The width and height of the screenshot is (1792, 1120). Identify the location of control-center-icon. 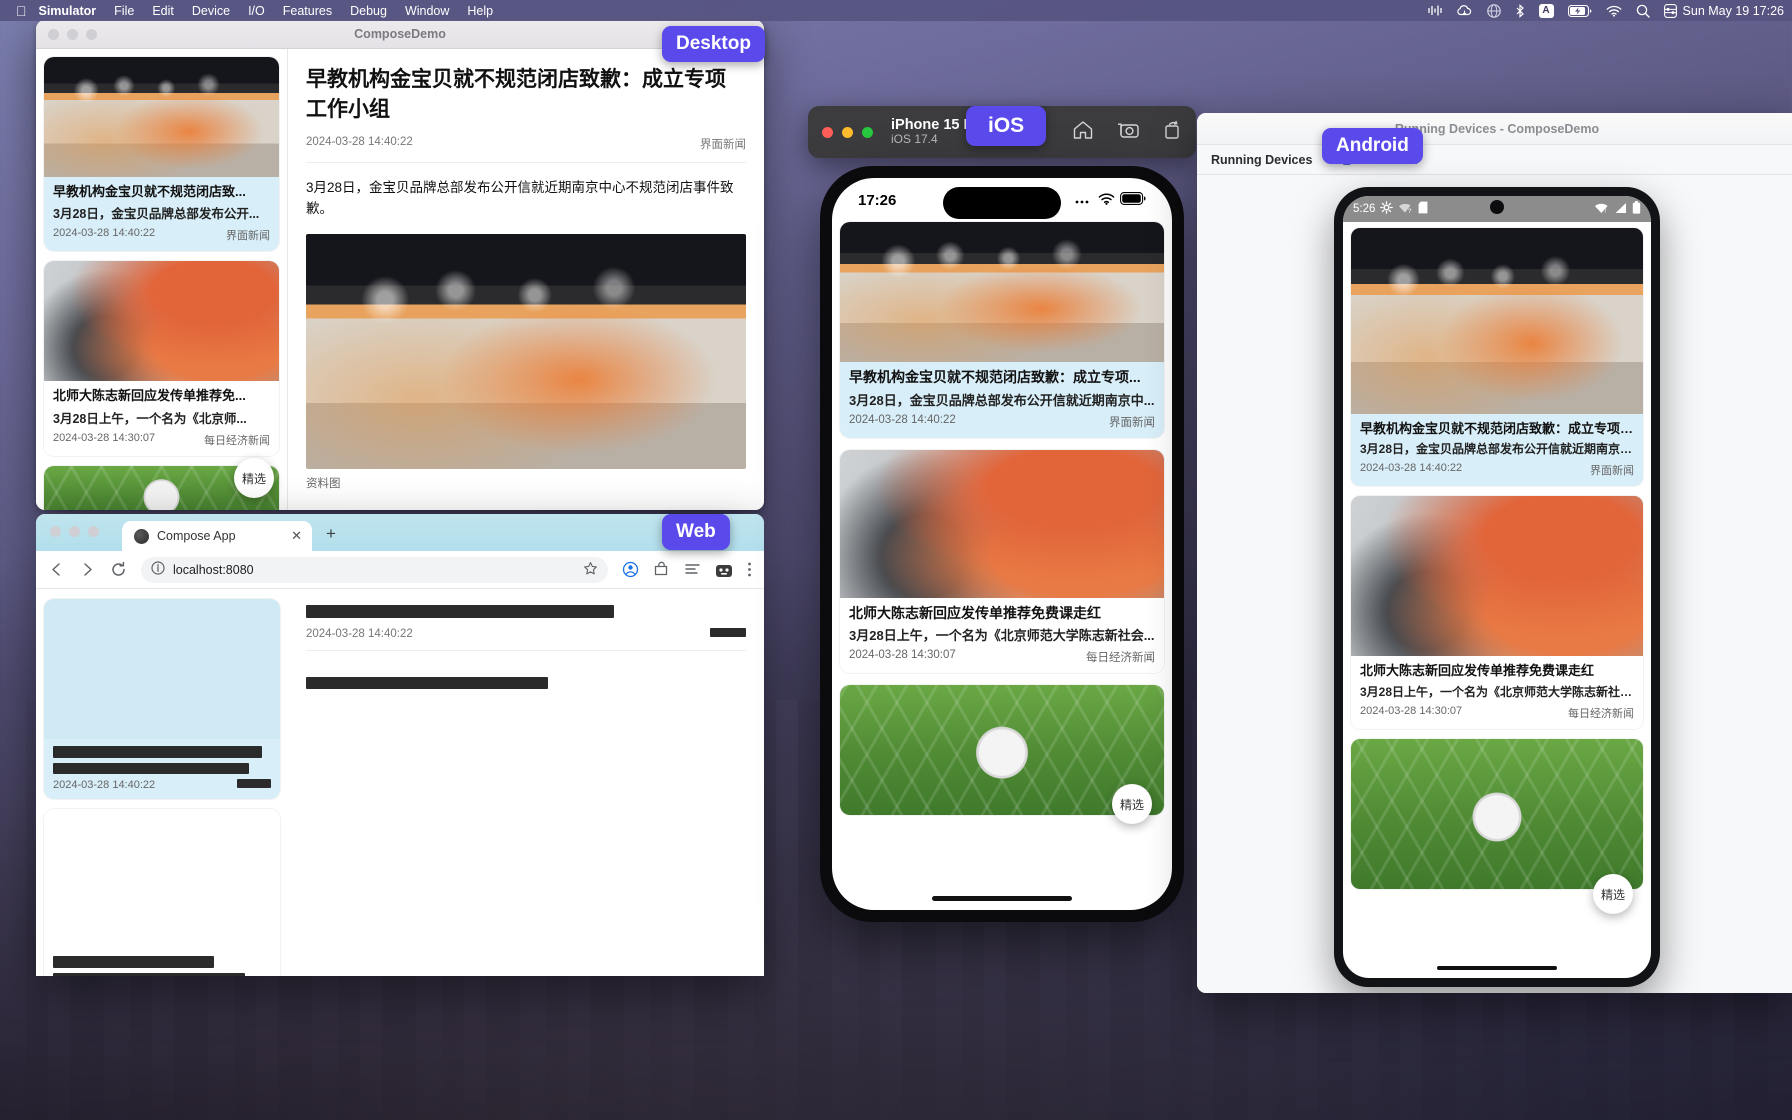
(1670, 10).